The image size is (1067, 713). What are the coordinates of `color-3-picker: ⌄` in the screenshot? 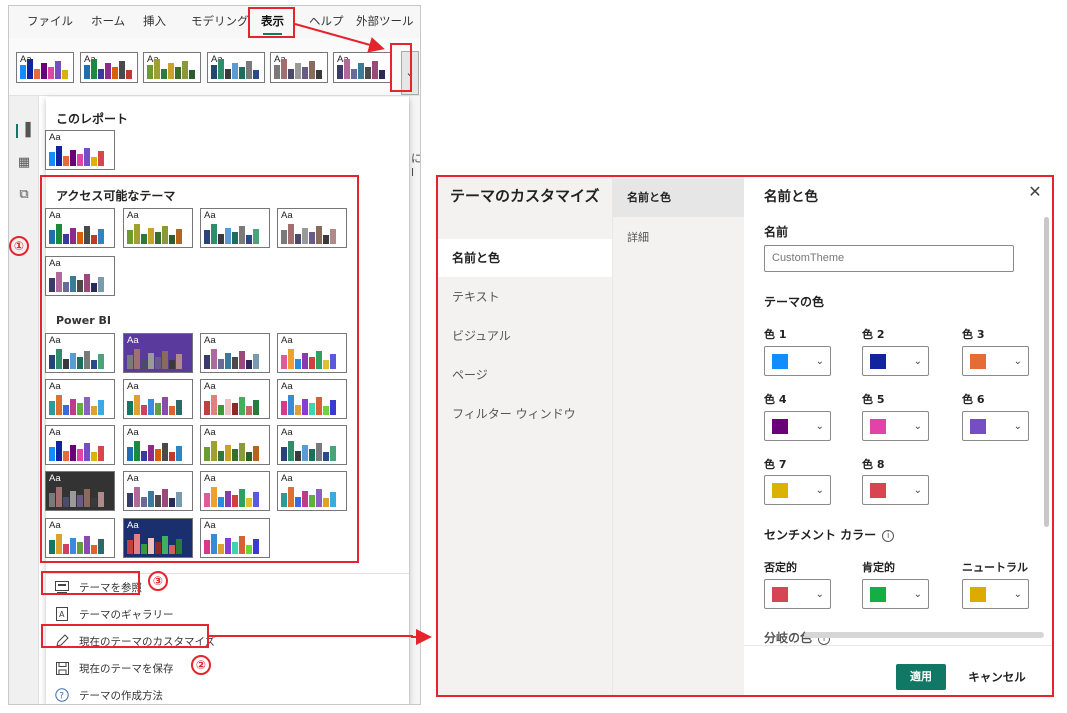 It's located at (995, 361).